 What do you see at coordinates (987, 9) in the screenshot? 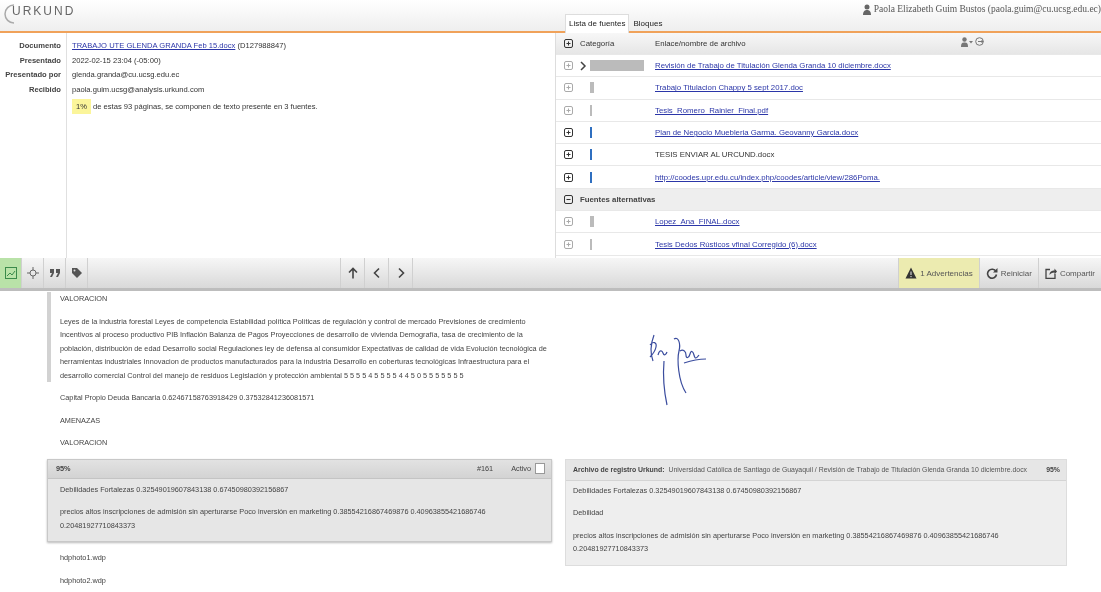
I see `user-name: Paola Elizabeth Guim Bustos (paola.guim@cu.ucsg.edu.ec)` at bounding box center [987, 9].